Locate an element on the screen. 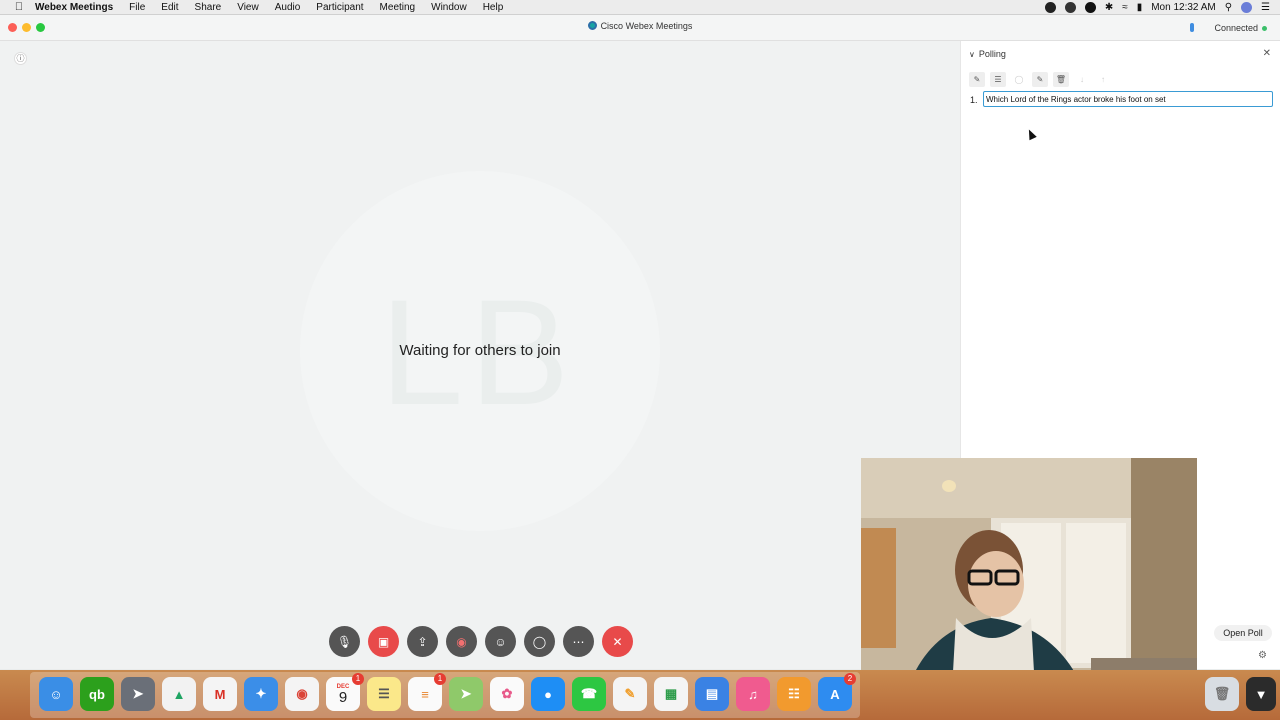 This screenshot has width=1280, height=720. gear-icon: ⚙ is located at coordinates (1262, 655).